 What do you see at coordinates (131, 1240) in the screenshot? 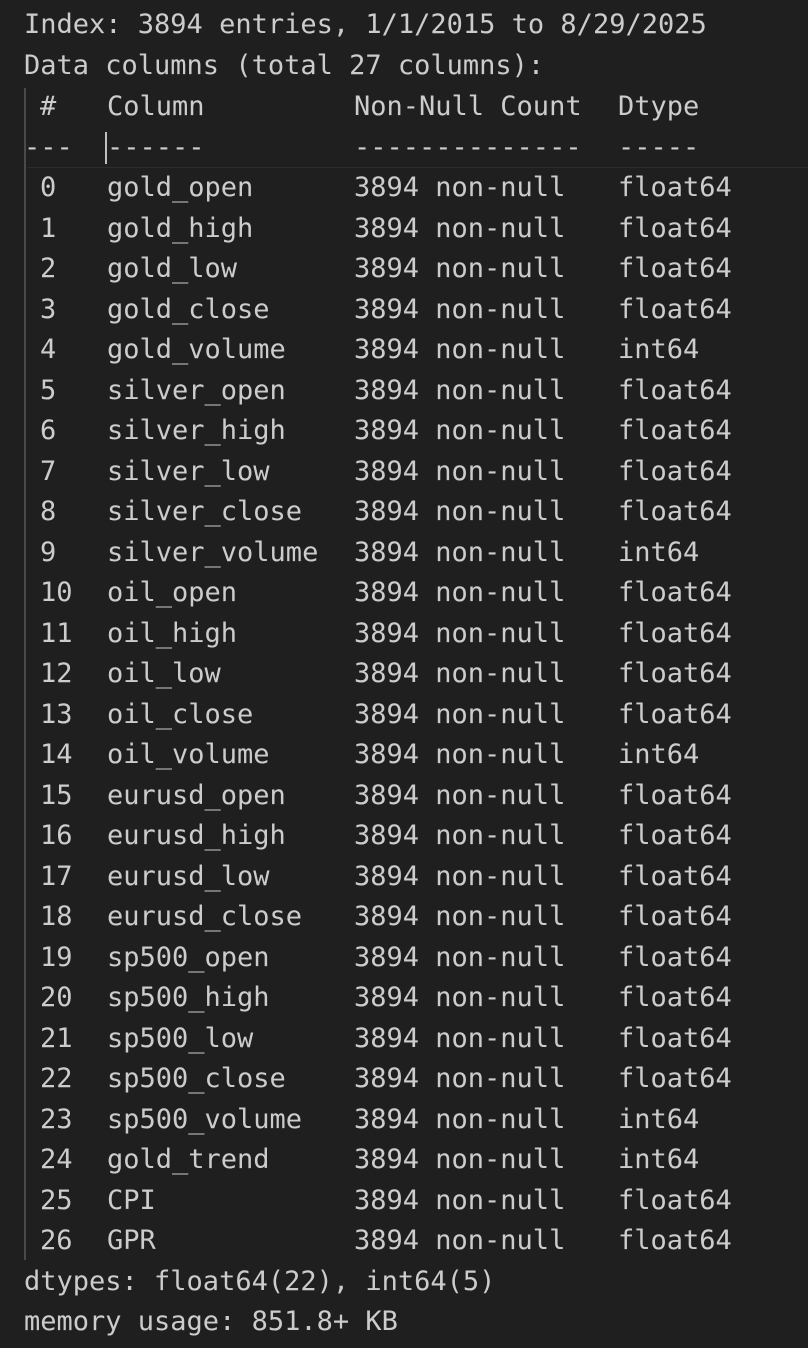
I see `row-column-name: GPR` at bounding box center [131, 1240].